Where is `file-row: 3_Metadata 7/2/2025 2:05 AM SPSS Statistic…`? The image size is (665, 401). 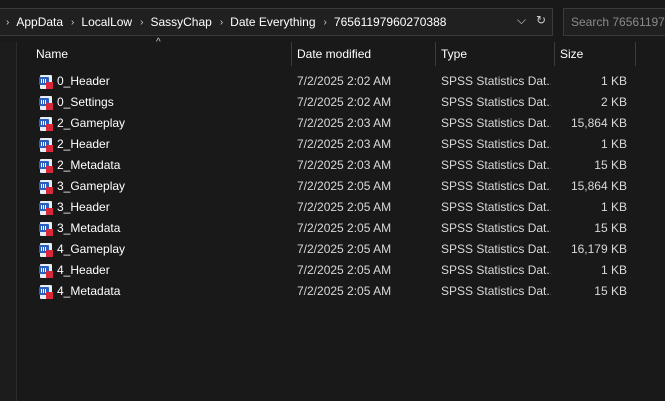
file-row: 3_Metadata 7/2/2025 2:05 AM SPSS Statistic… is located at coordinates (341, 228).